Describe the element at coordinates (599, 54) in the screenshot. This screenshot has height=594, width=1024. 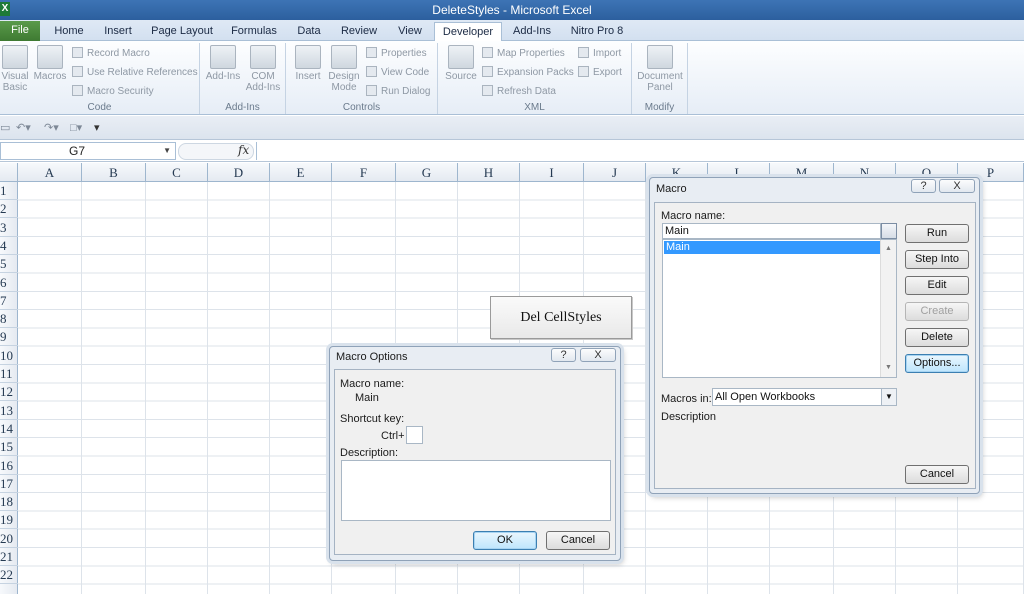
I see `import-button: Import` at that location.